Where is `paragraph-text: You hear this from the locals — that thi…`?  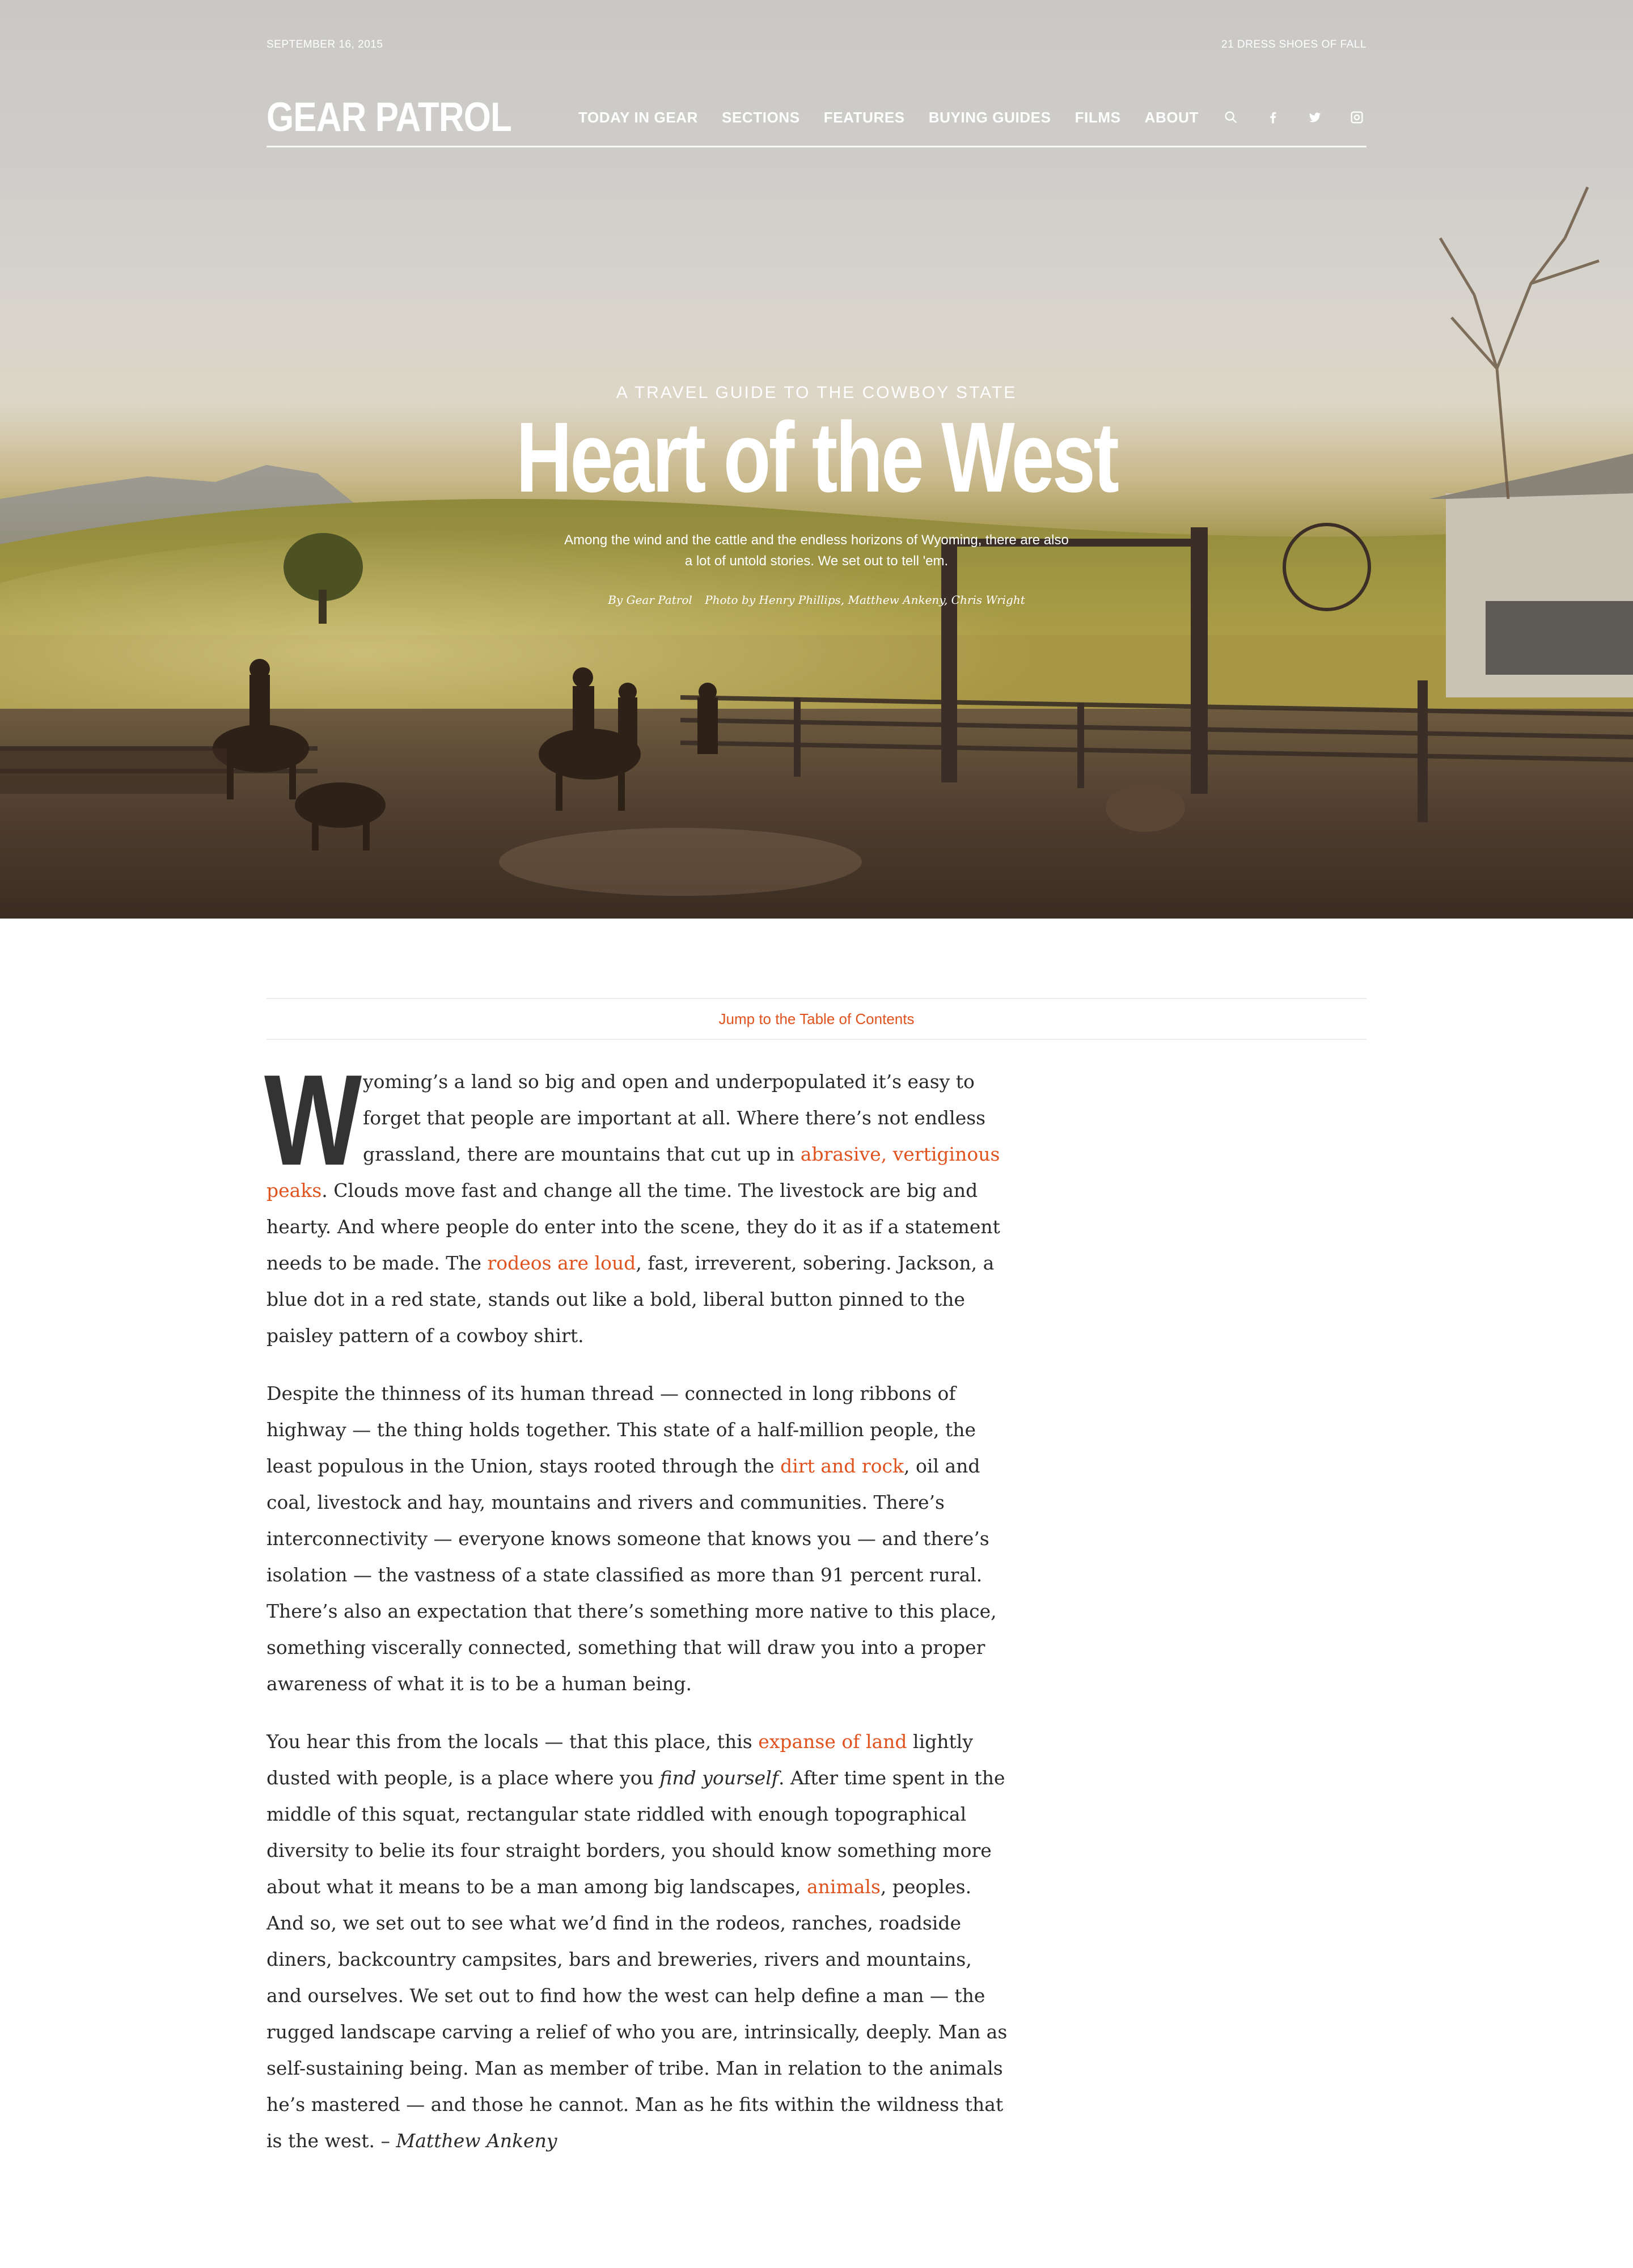
paragraph-text: You hear this from the locals — that thi… is located at coordinates (512, 1741).